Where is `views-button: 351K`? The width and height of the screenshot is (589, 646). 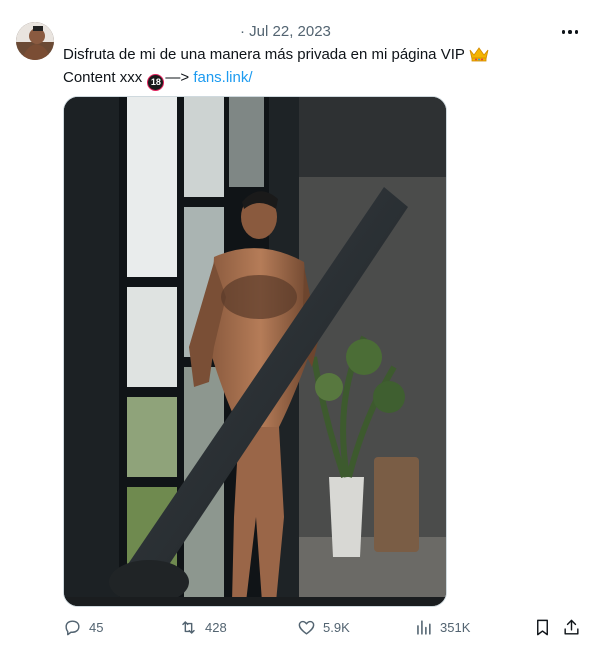
views-button: 351K is located at coordinates (442, 627).